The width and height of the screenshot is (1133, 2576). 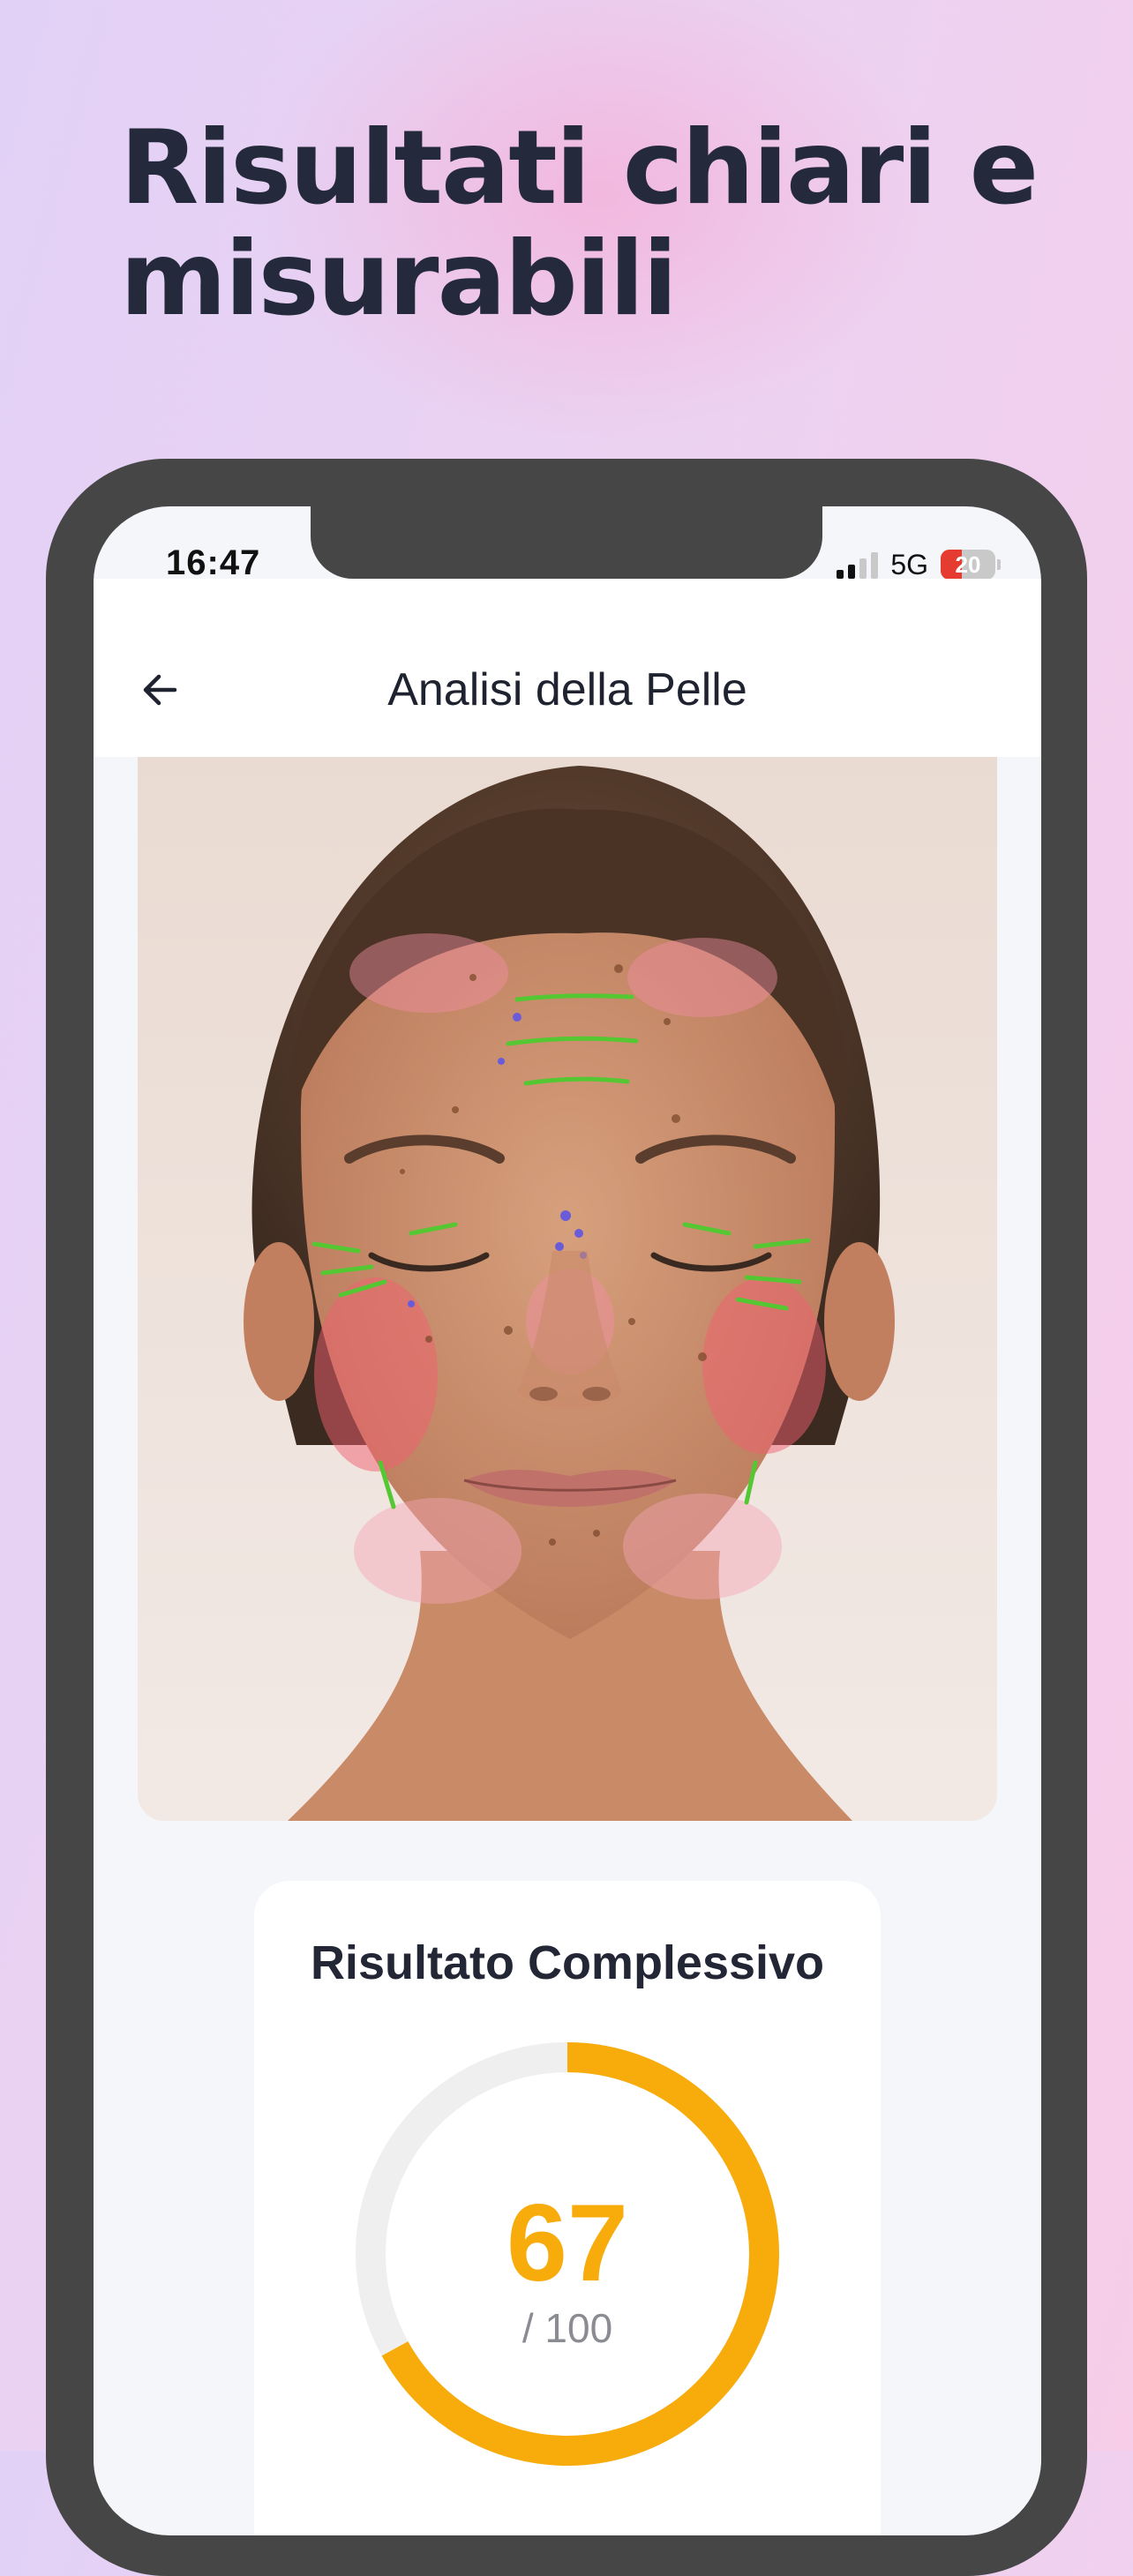 I want to click on status-indicators: 5G 20, so click(x=919, y=564).